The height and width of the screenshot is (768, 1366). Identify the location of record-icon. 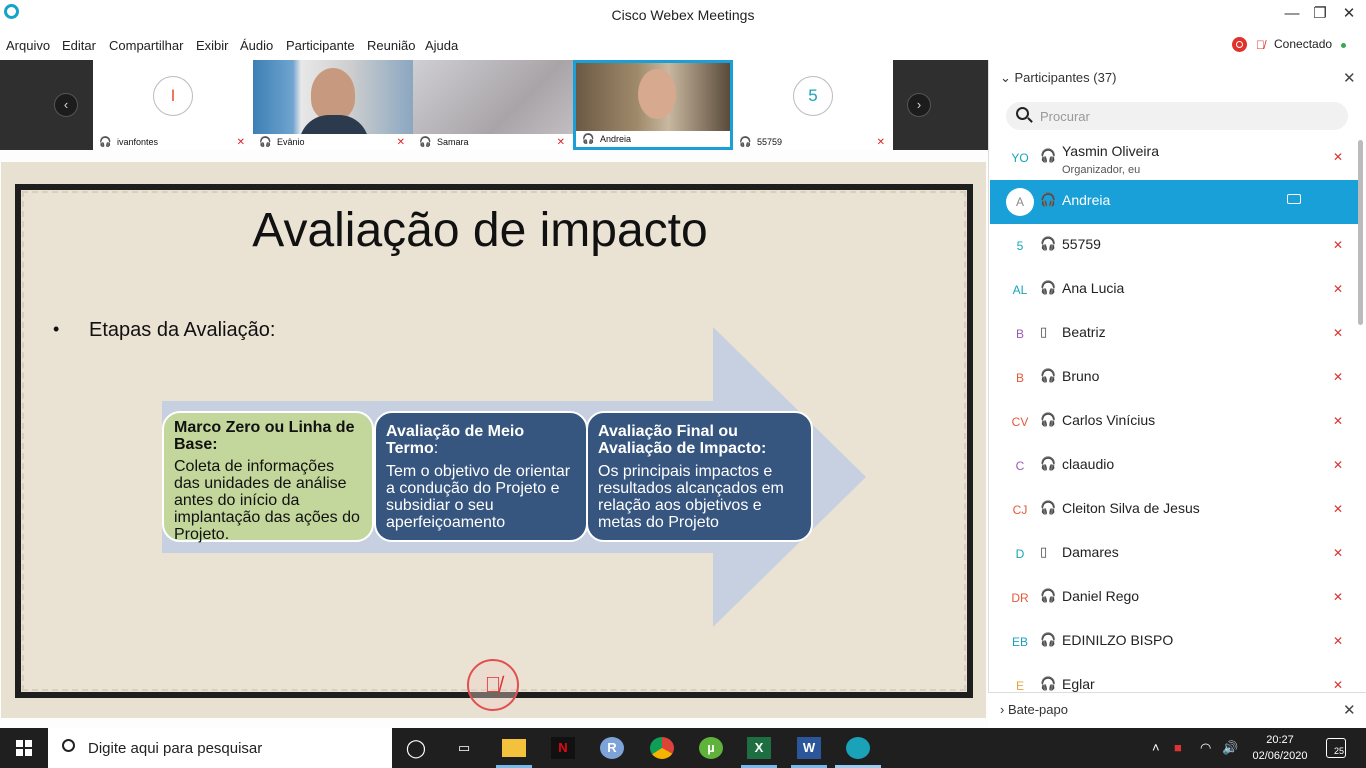
(1239, 44).